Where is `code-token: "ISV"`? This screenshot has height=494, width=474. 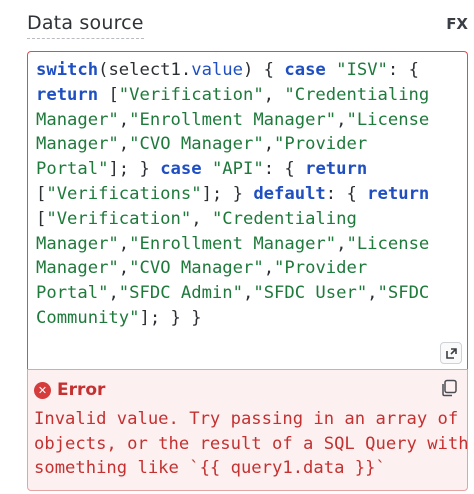
code-token: "ISV" is located at coordinates (362, 70).